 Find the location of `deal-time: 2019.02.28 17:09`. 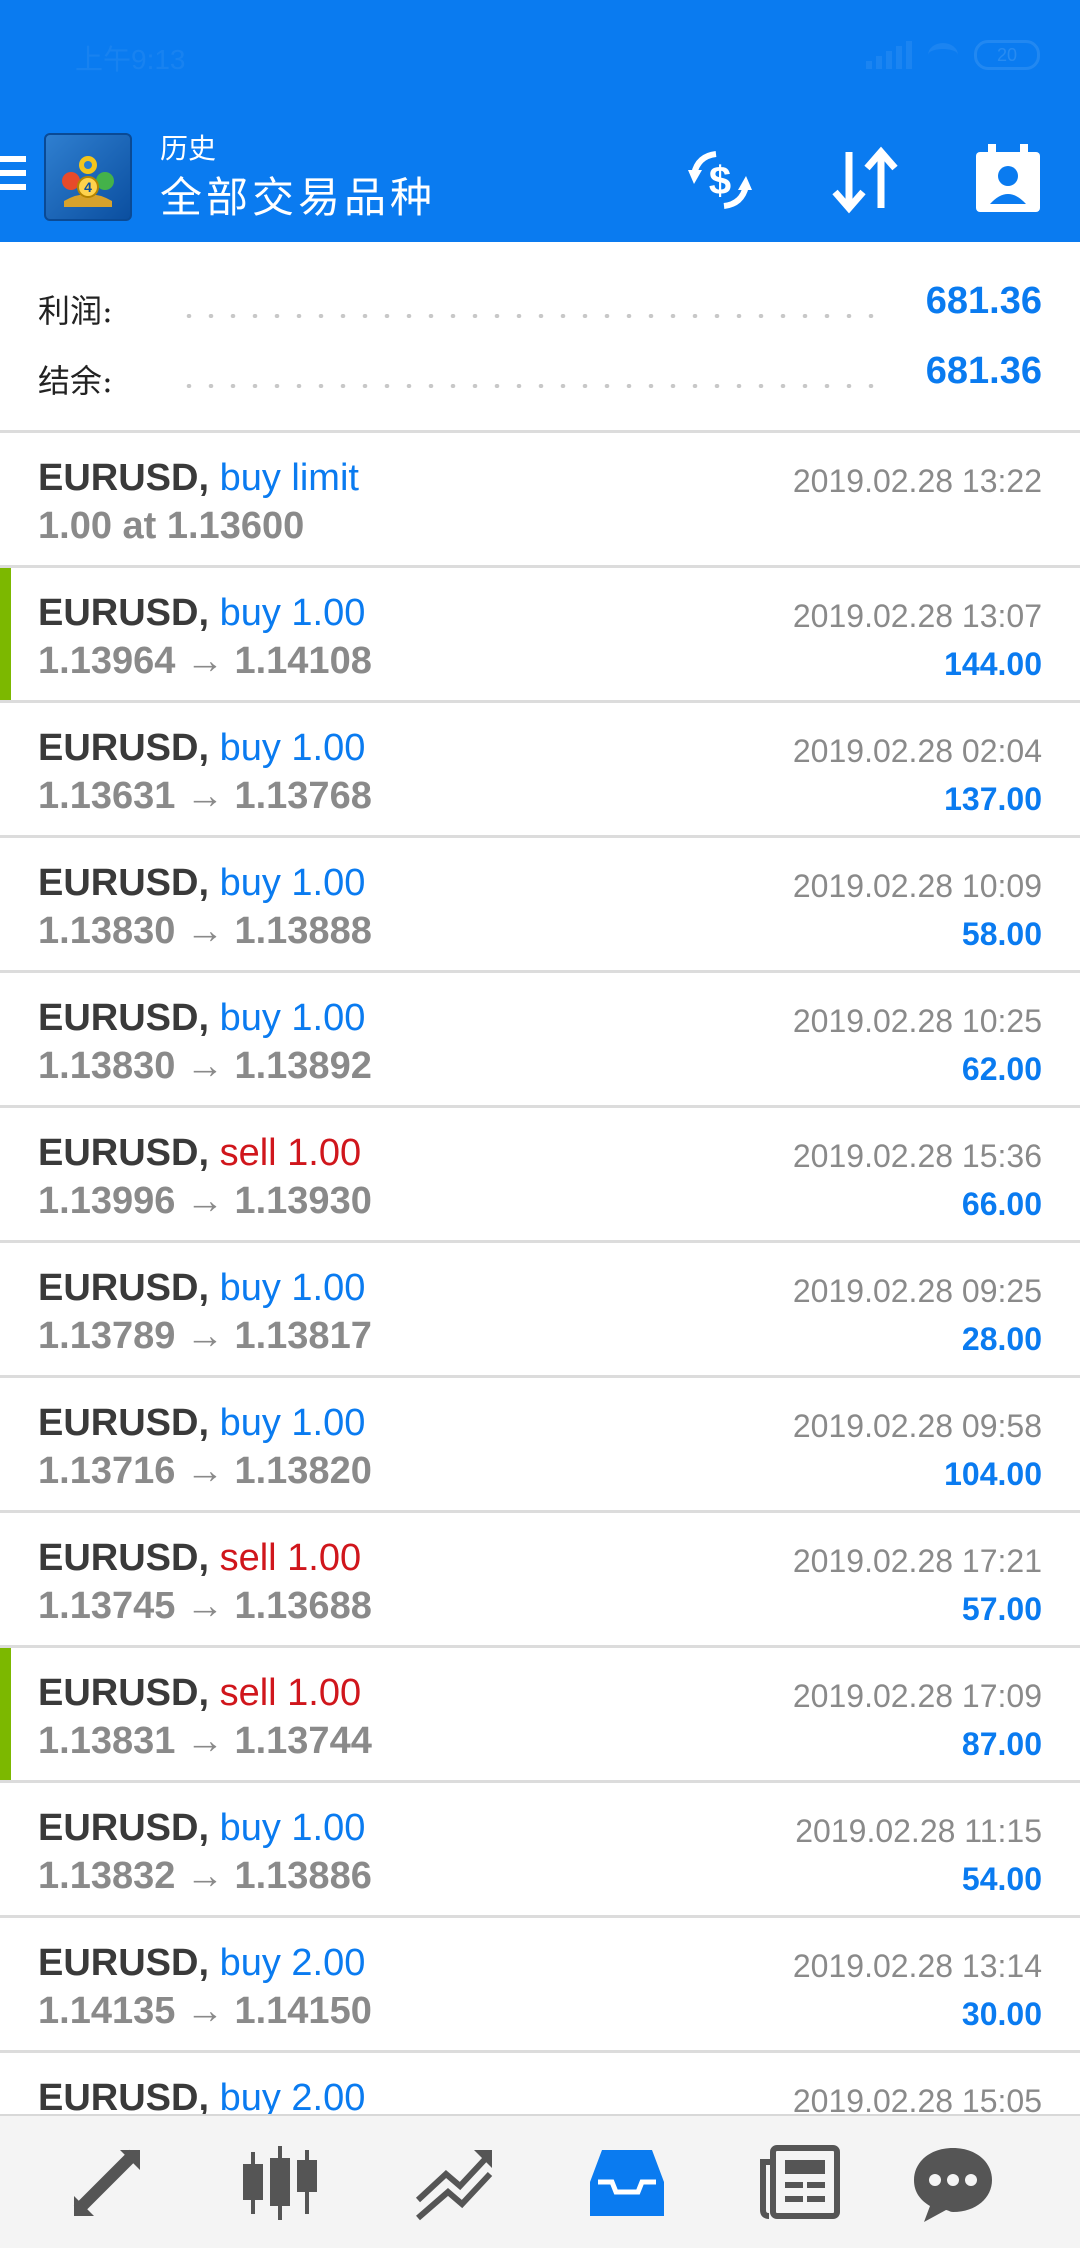

deal-time: 2019.02.28 17:09 is located at coordinates (917, 1696).